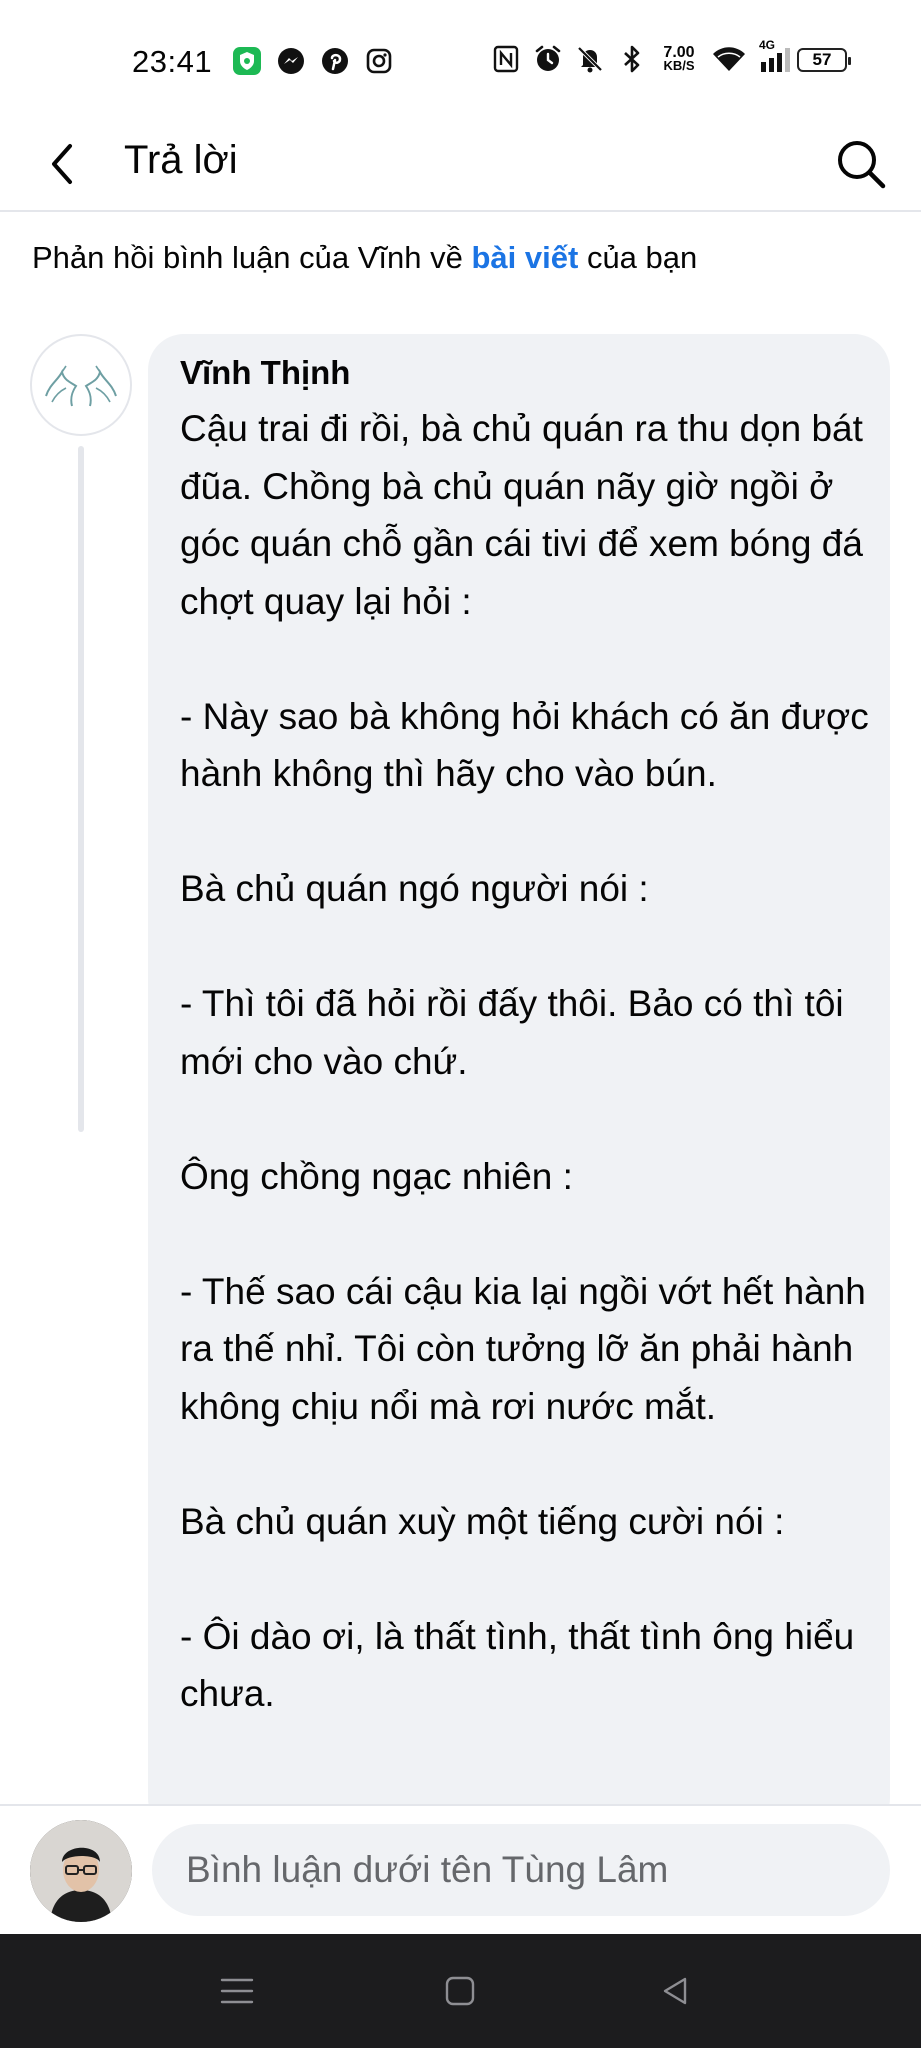 This screenshot has height=2048, width=921. Describe the element at coordinates (313, 61) in the screenshot. I see `notification-icons` at that location.